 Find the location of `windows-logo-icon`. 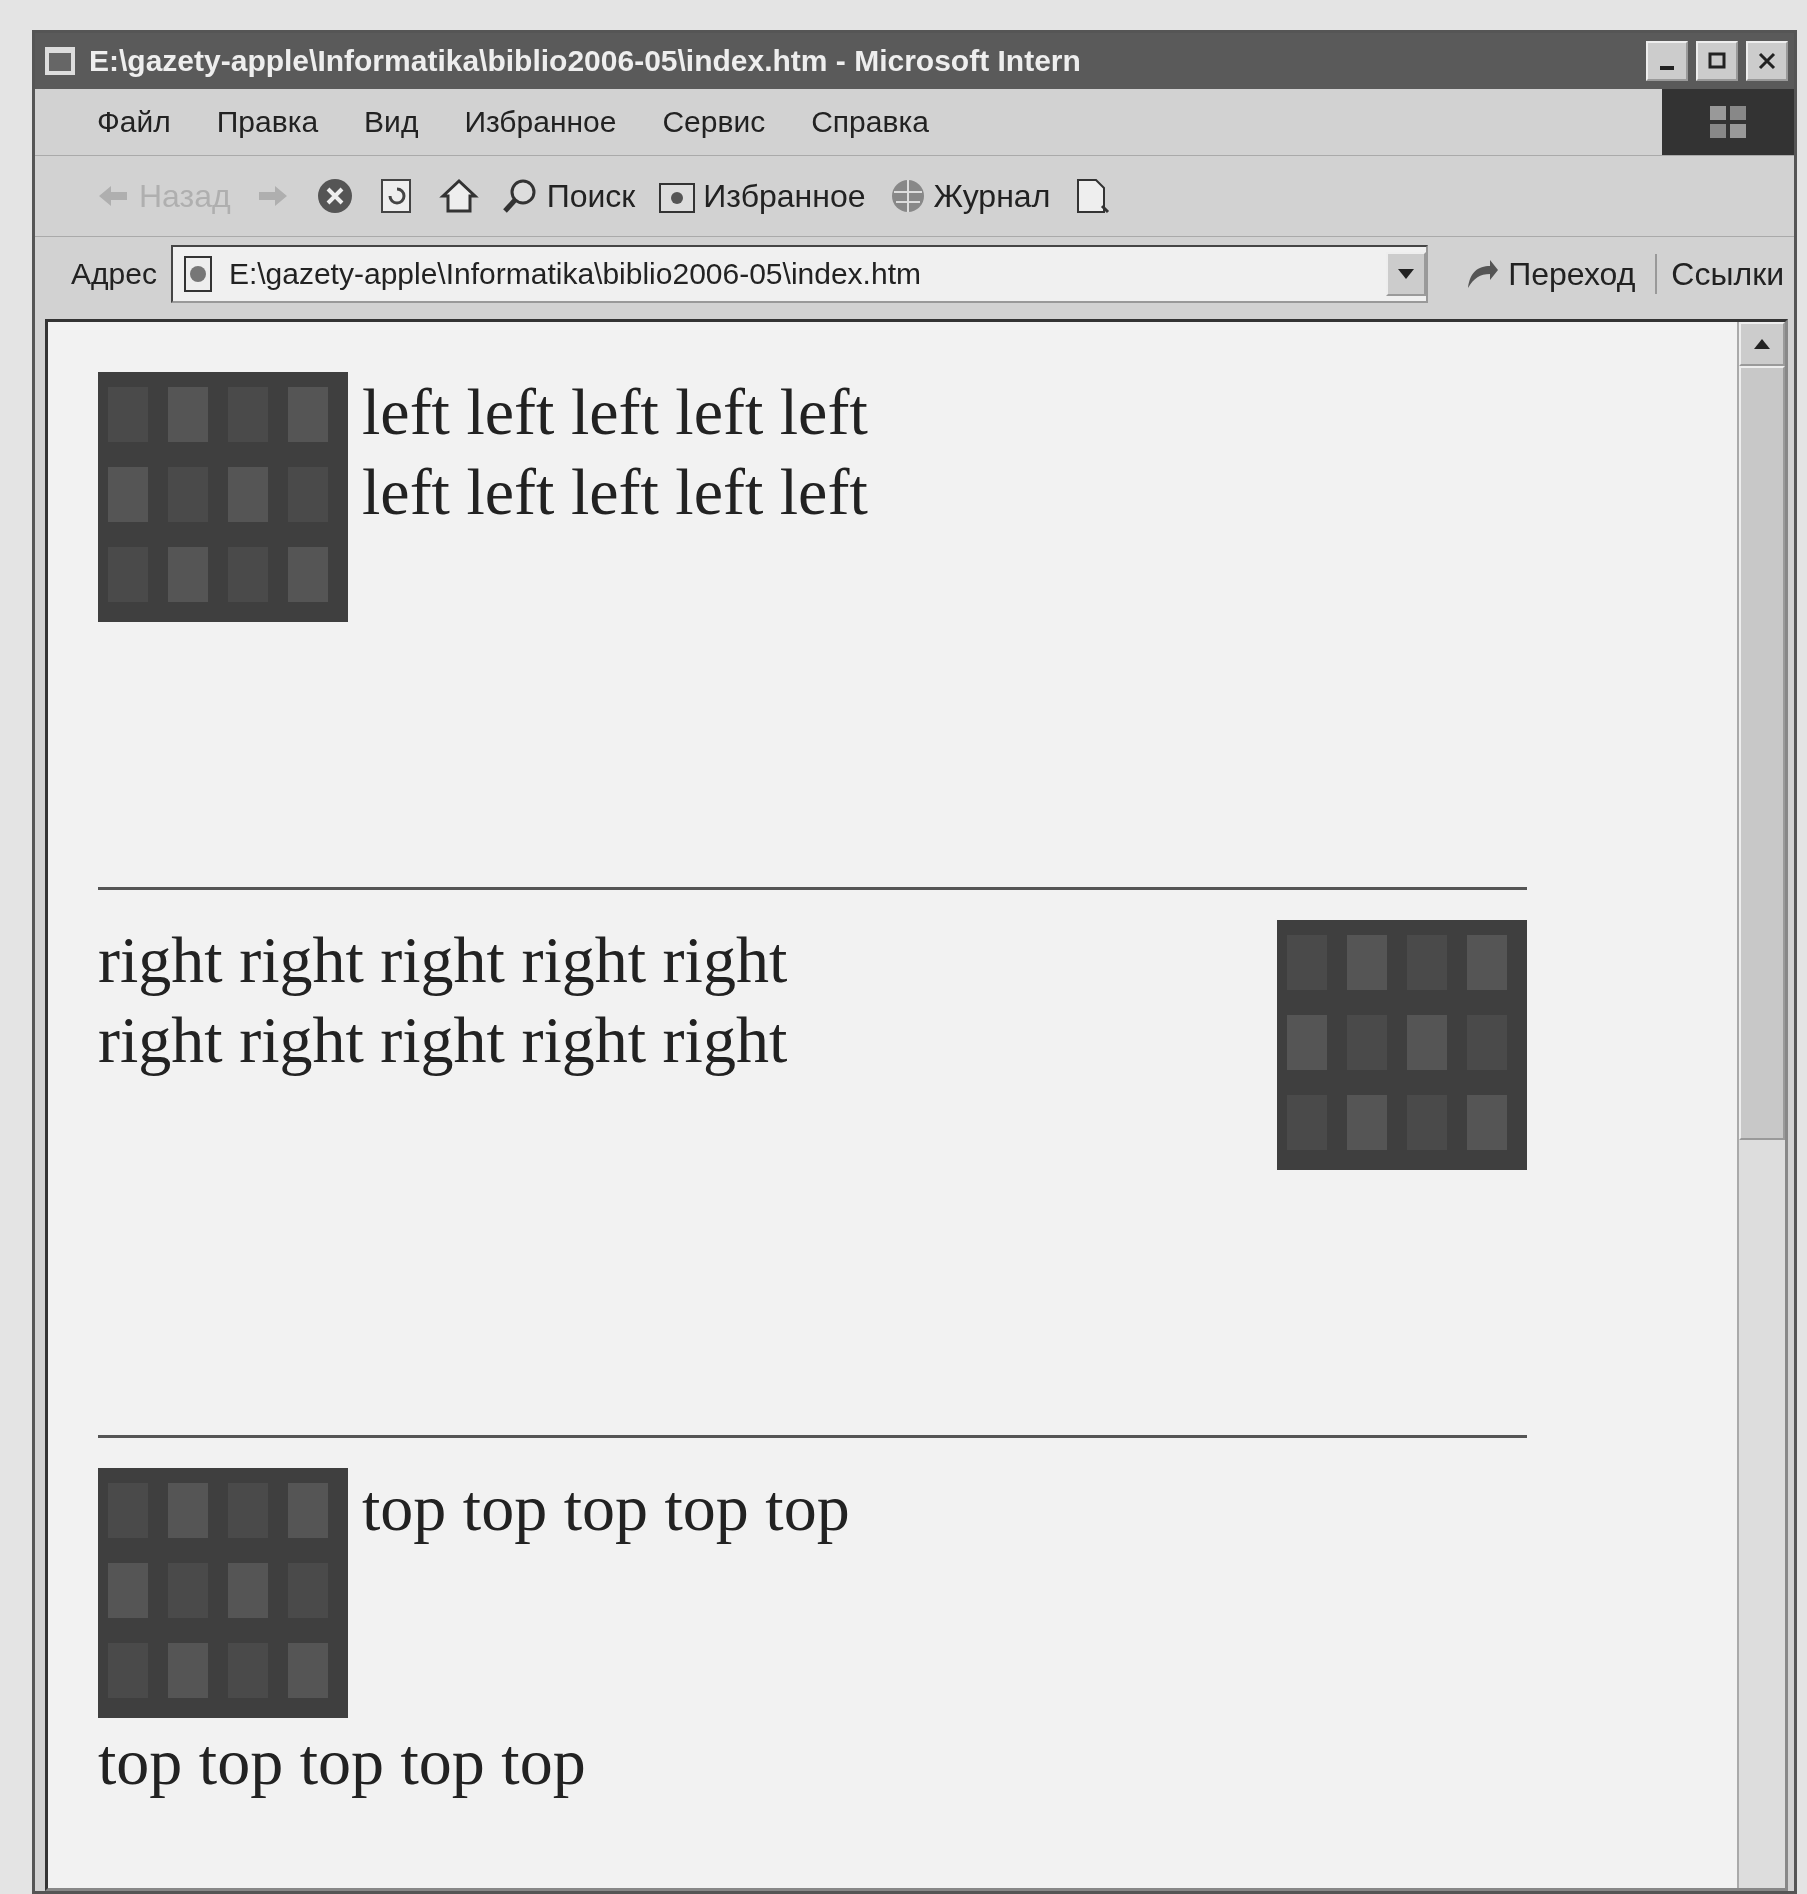

windows-logo-icon is located at coordinates (1728, 122).